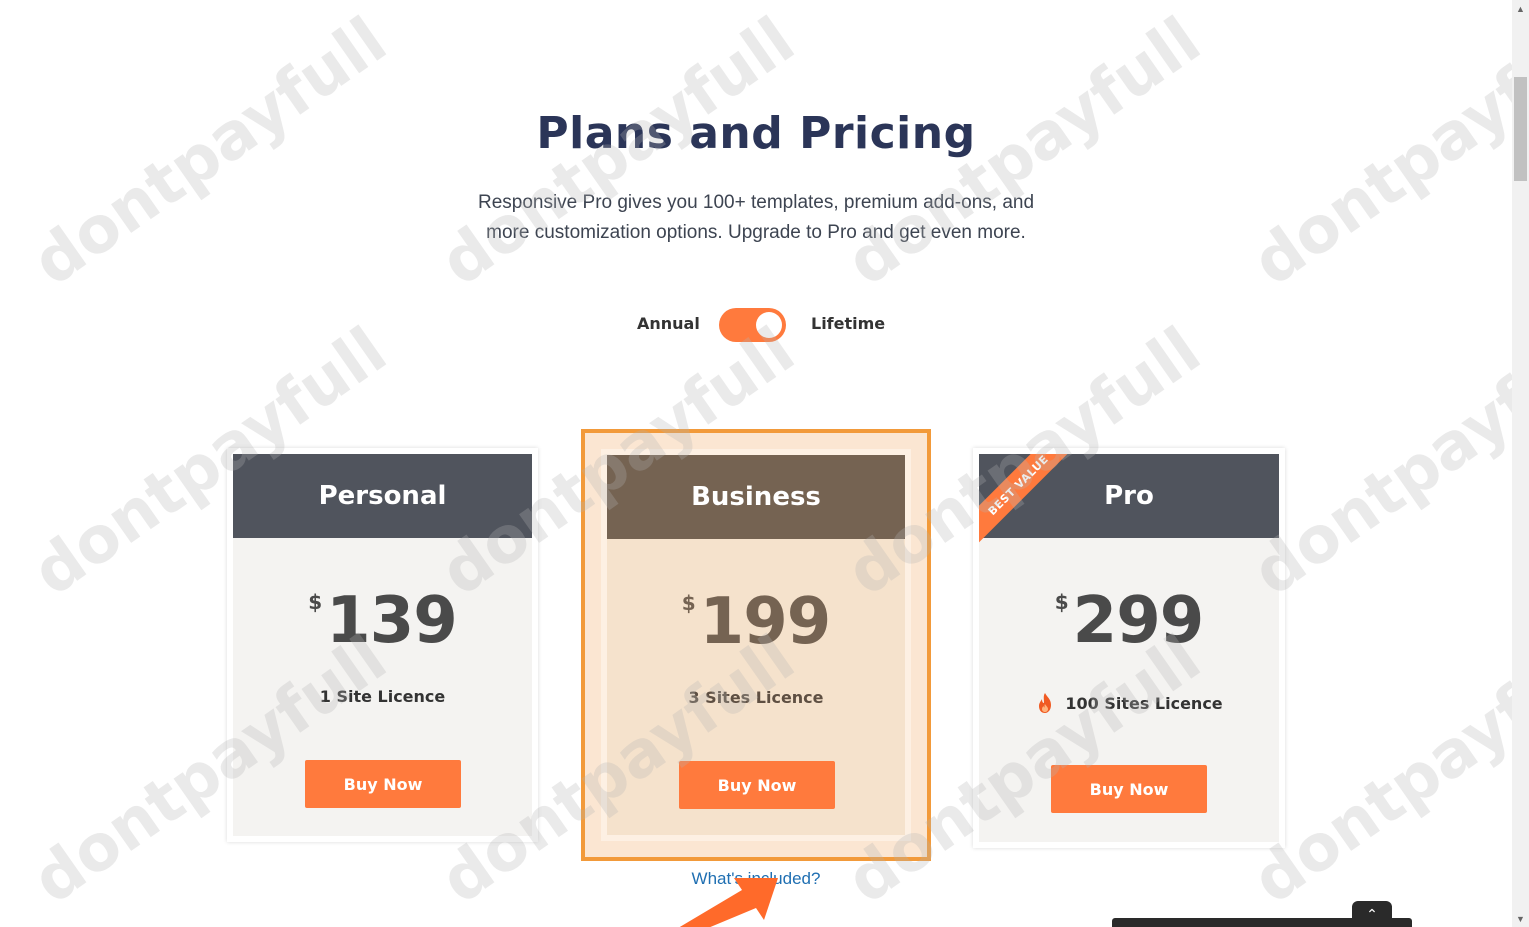 This screenshot has height=927, width=1529. What do you see at coordinates (1520, 918) in the screenshot?
I see `scroll-down-icon: ▼` at bounding box center [1520, 918].